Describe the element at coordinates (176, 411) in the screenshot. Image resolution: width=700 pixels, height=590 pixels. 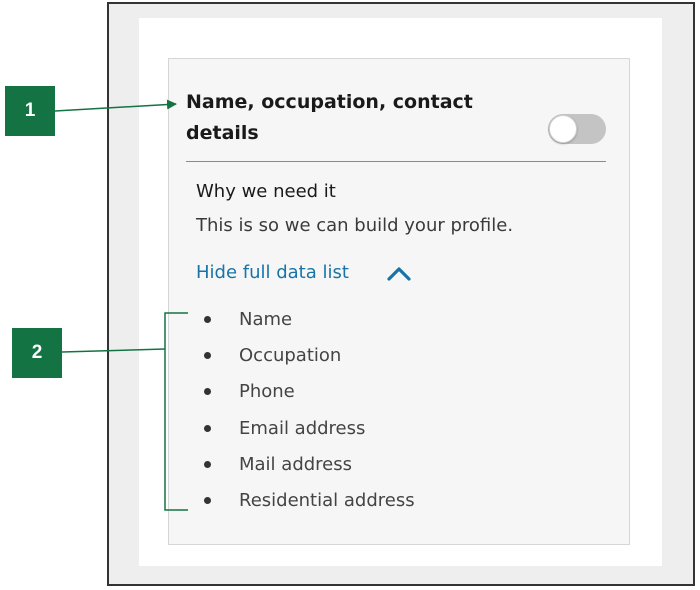
I see `callout-2-bracket` at that location.